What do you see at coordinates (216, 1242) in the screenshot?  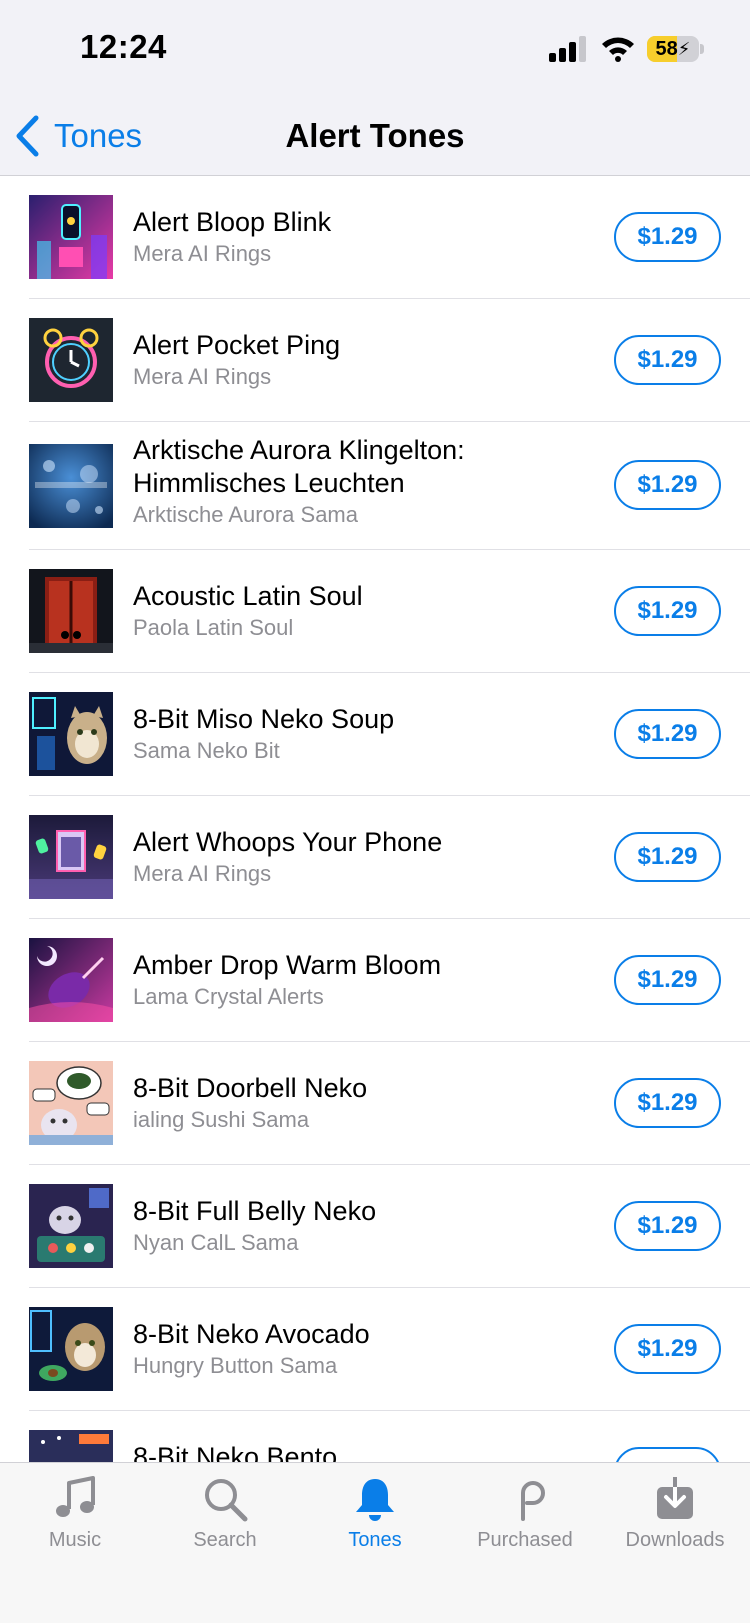 I see `tone-artist: Nyan CalL Sama` at bounding box center [216, 1242].